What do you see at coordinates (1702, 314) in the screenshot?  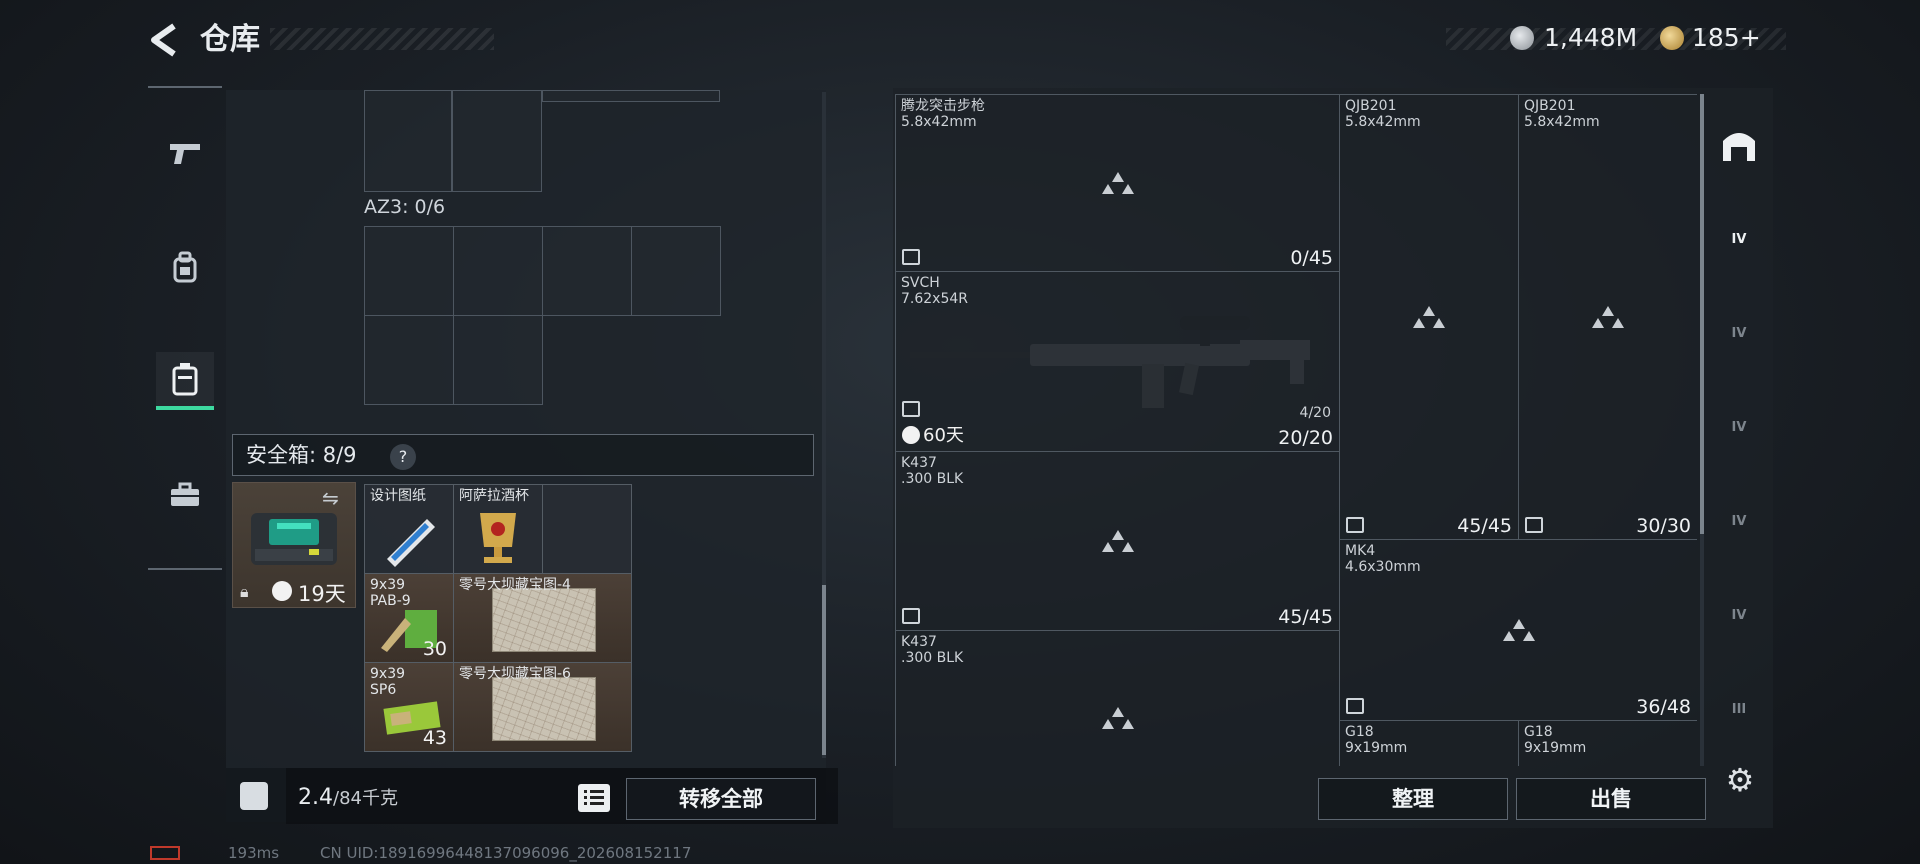 I see `right-scrollbar-thumb` at bounding box center [1702, 314].